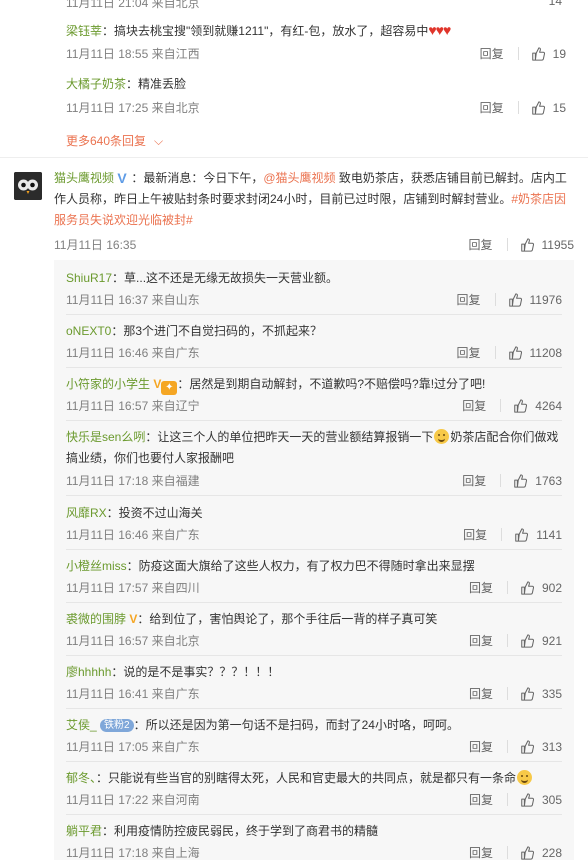 The height and width of the screenshot is (867, 588). Describe the element at coordinates (552, 588) in the screenshot. I see `like-count: 902` at that location.